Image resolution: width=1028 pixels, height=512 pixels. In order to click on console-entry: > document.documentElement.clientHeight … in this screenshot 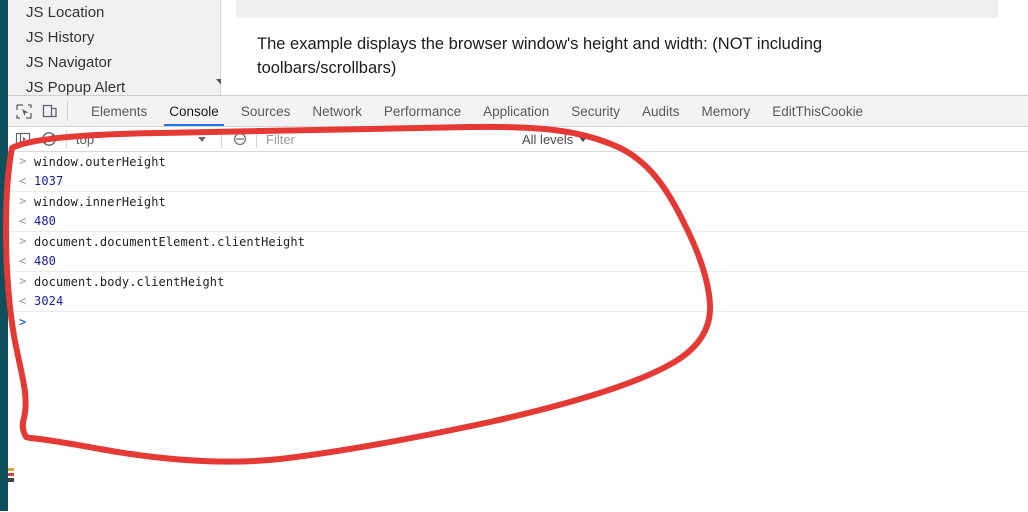, I will do `click(518, 252)`.